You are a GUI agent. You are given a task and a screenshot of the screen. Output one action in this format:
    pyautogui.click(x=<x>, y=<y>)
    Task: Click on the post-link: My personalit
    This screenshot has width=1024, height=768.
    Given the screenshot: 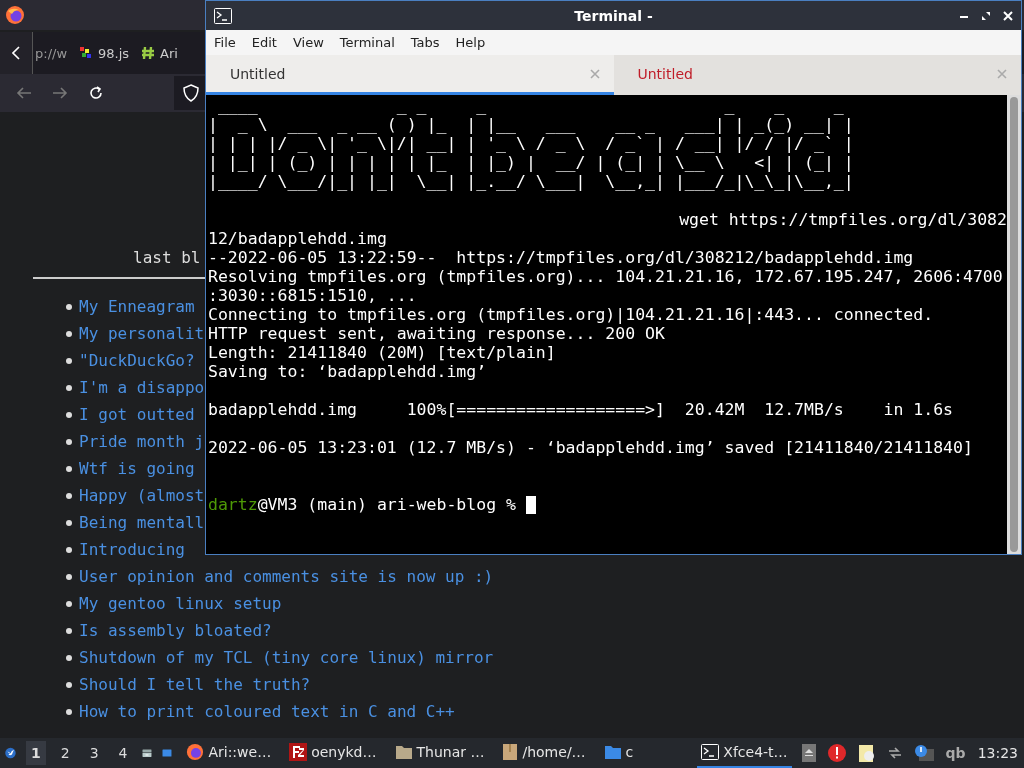 What is the action you would take?
    pyautogui.click(x=142, y=333)
    